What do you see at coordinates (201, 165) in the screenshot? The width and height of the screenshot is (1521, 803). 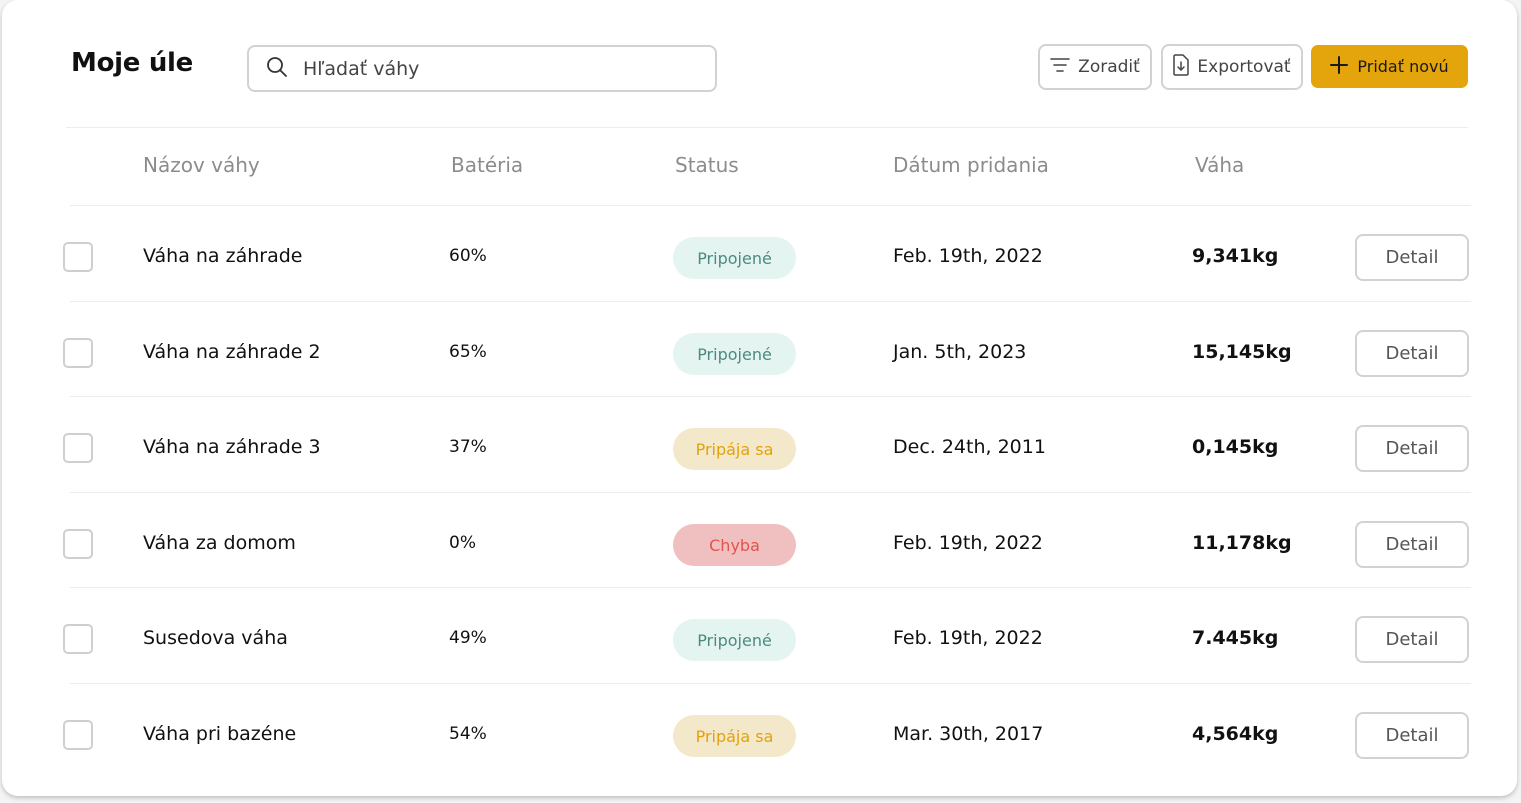 I see `column-header-name: Názov váhy` at bounding box center [201, 165].